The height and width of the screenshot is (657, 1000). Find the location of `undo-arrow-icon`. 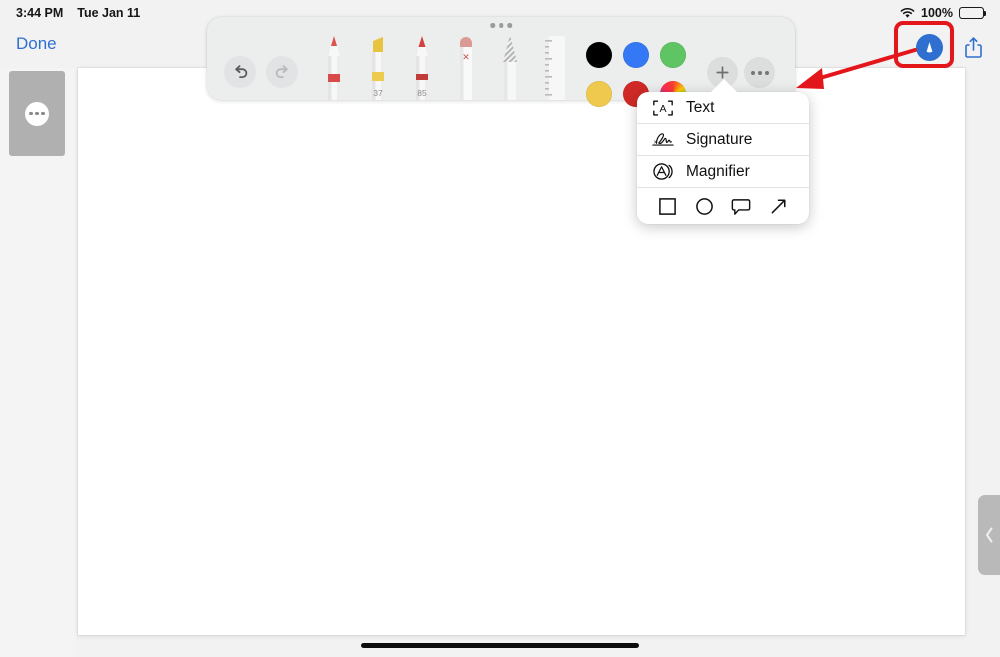

undo-arrow-icon is located at coordinates (240, 71).